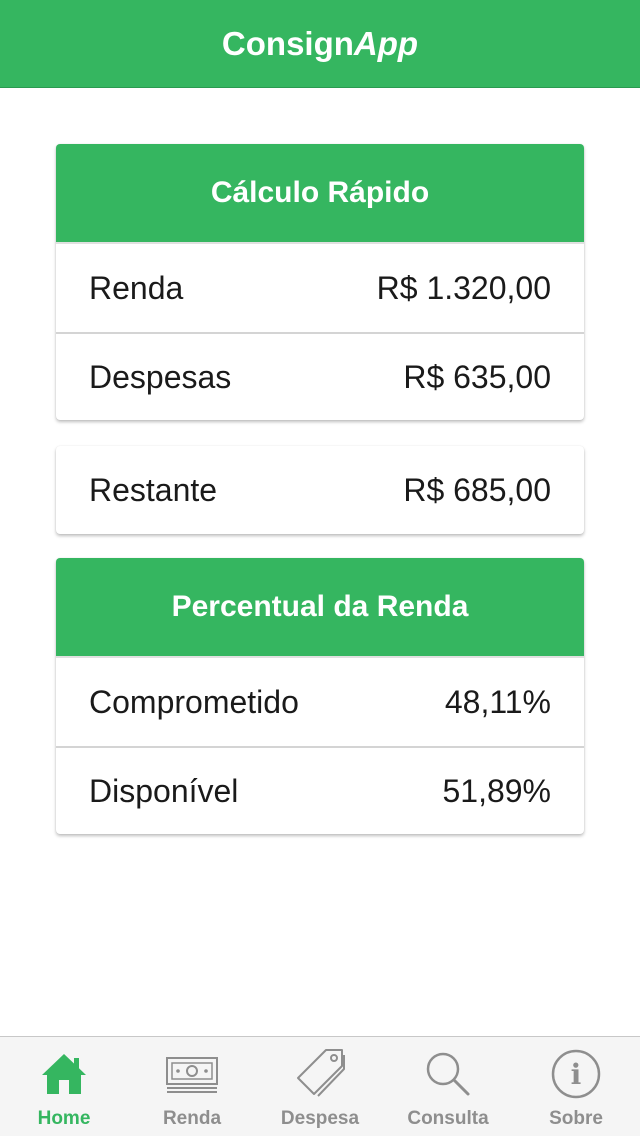 The image size is (640, 1136). I want to click on bottom-tab-bar: Home Renda Despesa Consulta i Sobre, so click(320, 1086).